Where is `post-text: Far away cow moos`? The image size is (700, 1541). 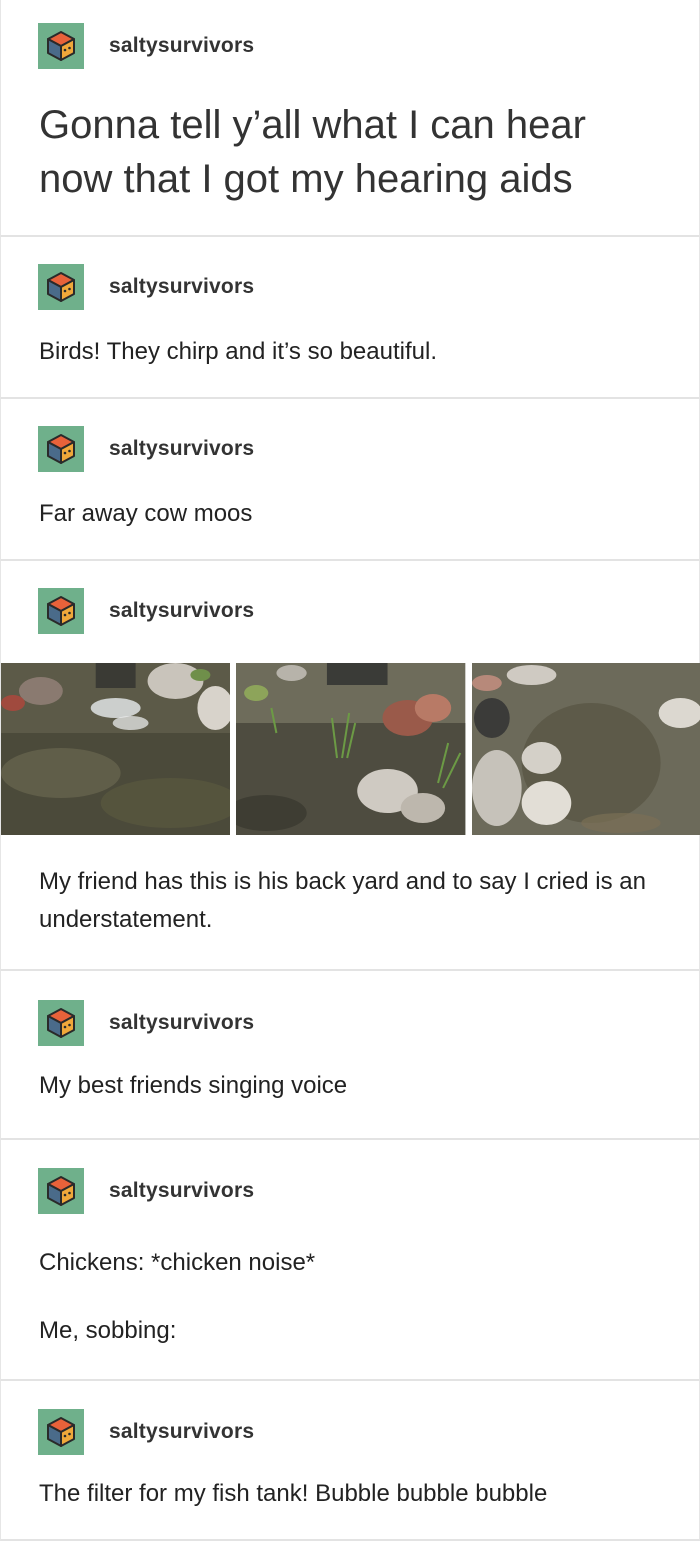 post-text: Far away cow moos is located at coordinates (146, 513).